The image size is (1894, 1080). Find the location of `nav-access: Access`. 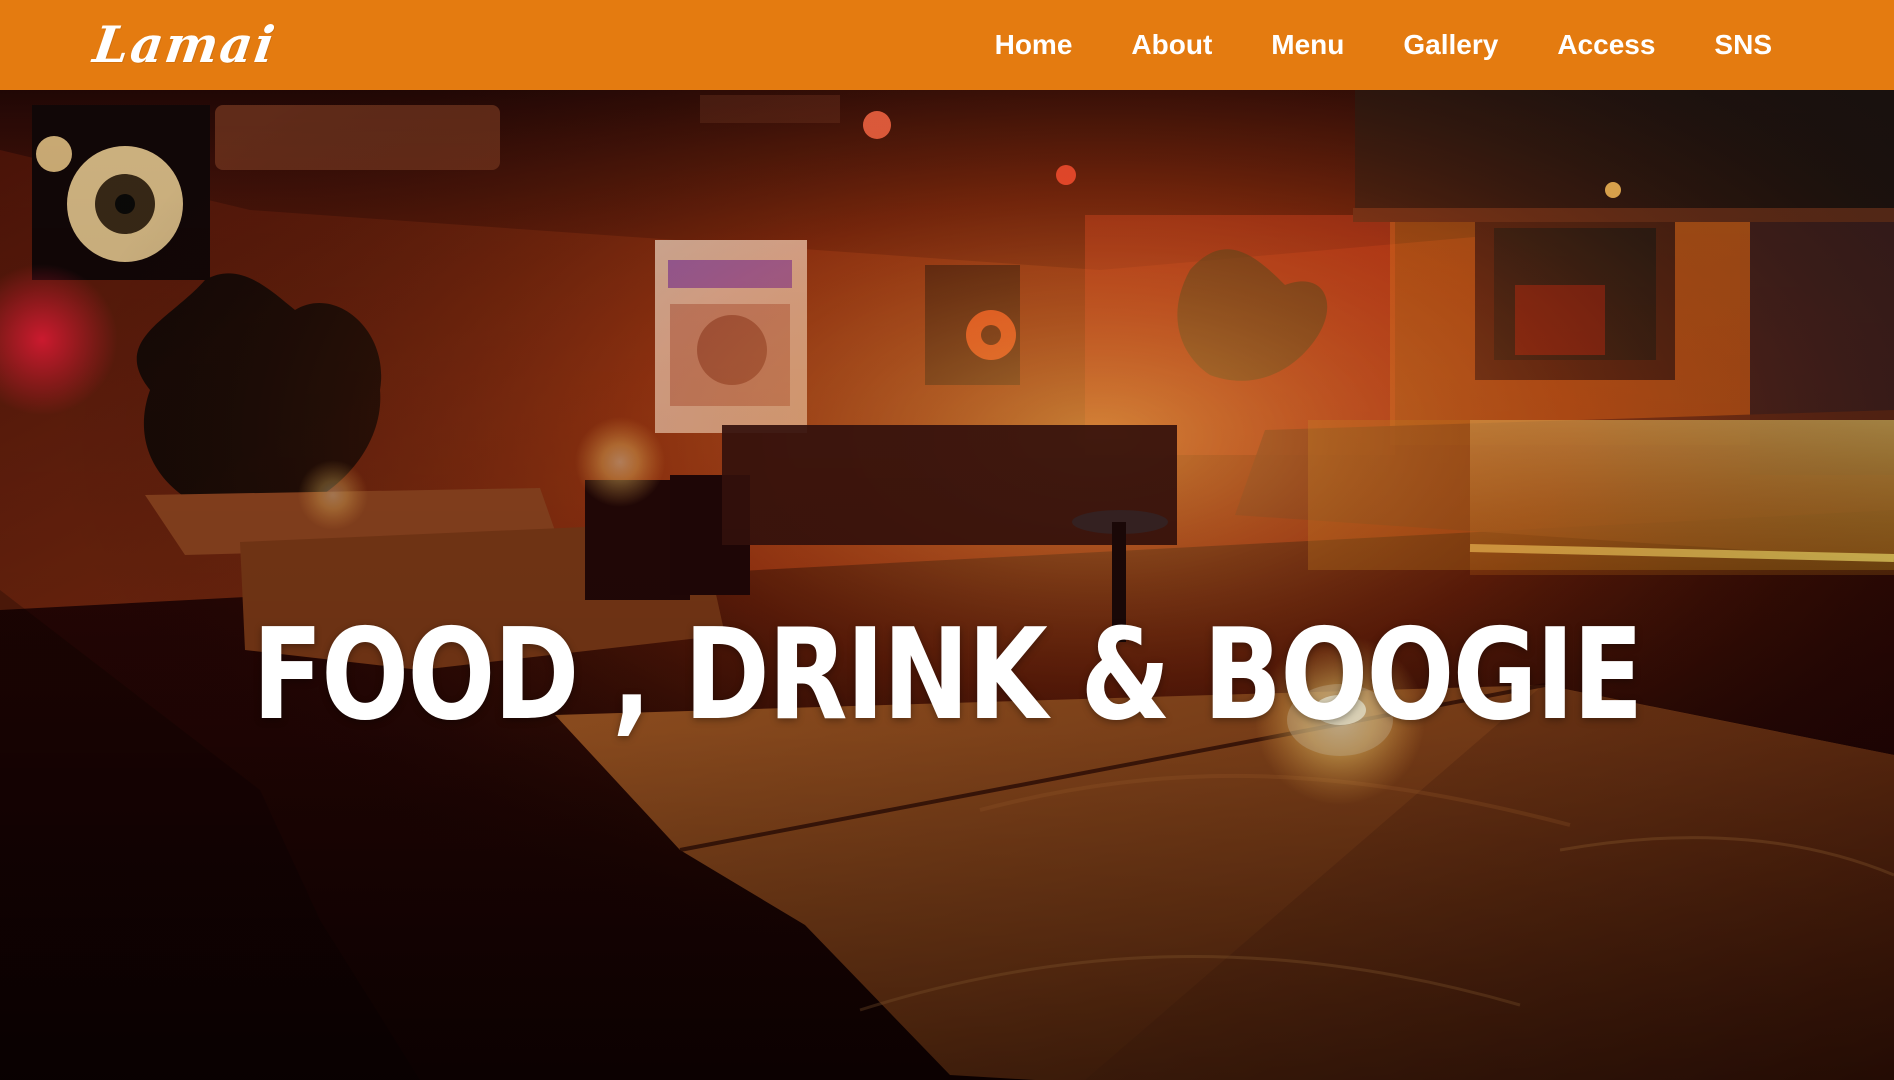

nav-access: Access is located at coordinates (1606, 45).